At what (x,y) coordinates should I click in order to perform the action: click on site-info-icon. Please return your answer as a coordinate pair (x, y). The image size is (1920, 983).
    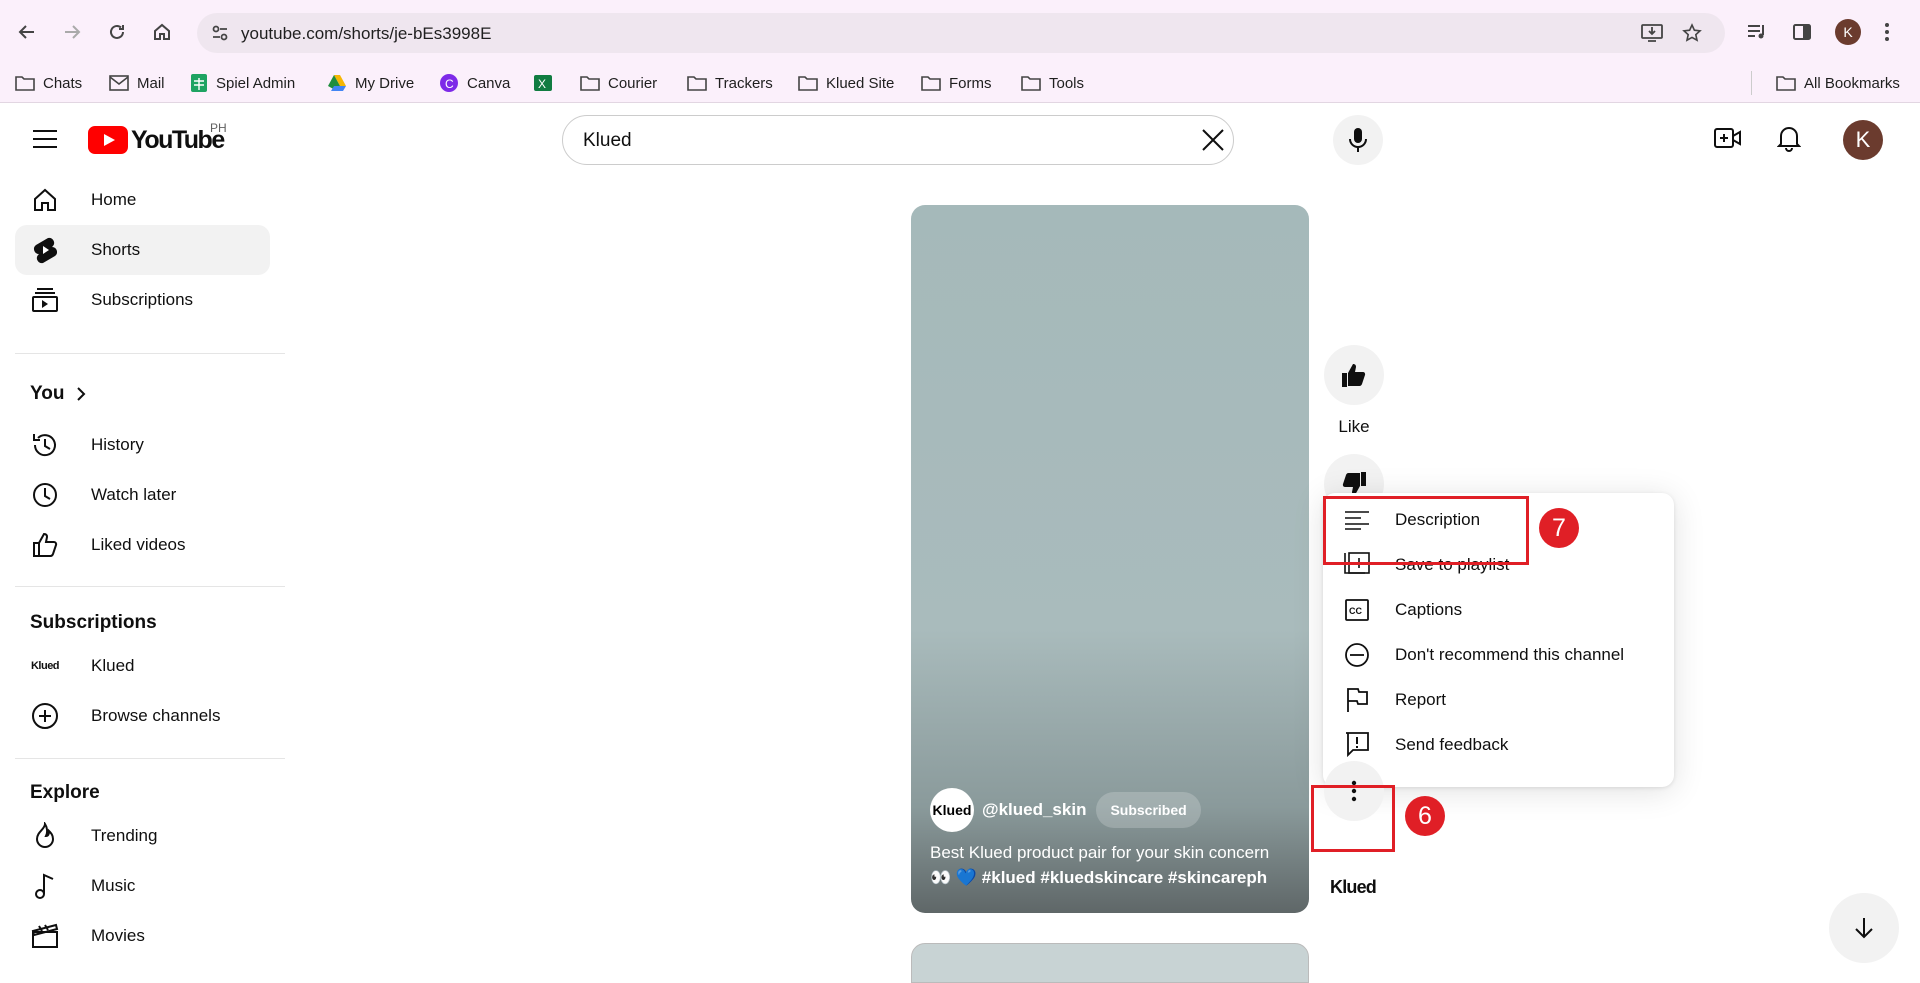
    Looking at the image, I should click on (220, 33).